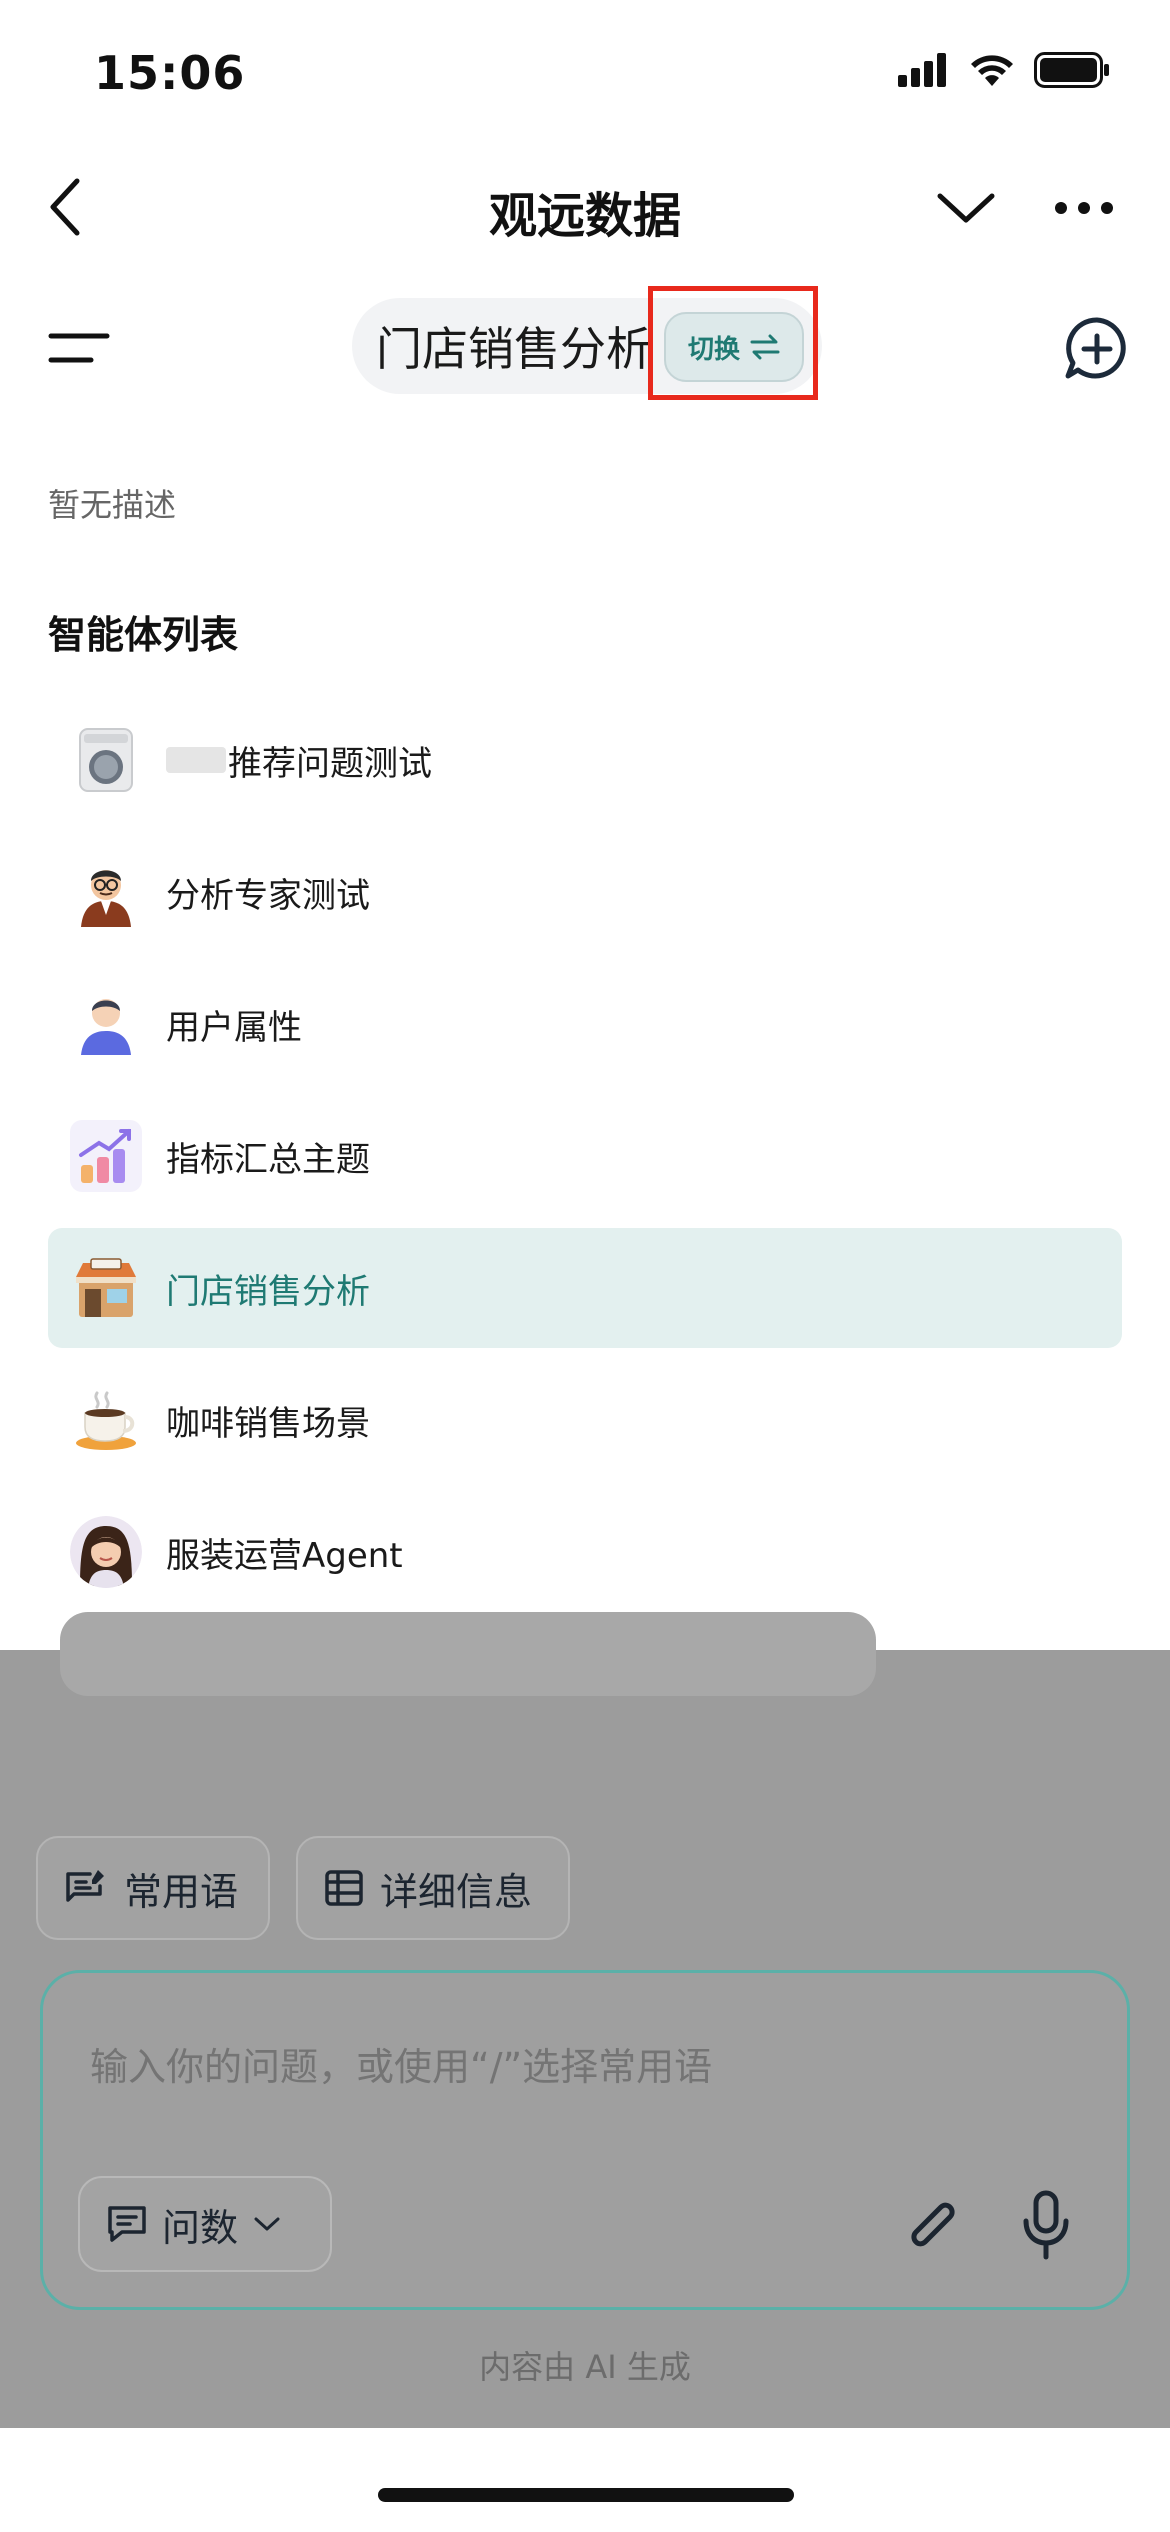  I want to click on agent-label: 服装运营Agent, so click(284, 1555).